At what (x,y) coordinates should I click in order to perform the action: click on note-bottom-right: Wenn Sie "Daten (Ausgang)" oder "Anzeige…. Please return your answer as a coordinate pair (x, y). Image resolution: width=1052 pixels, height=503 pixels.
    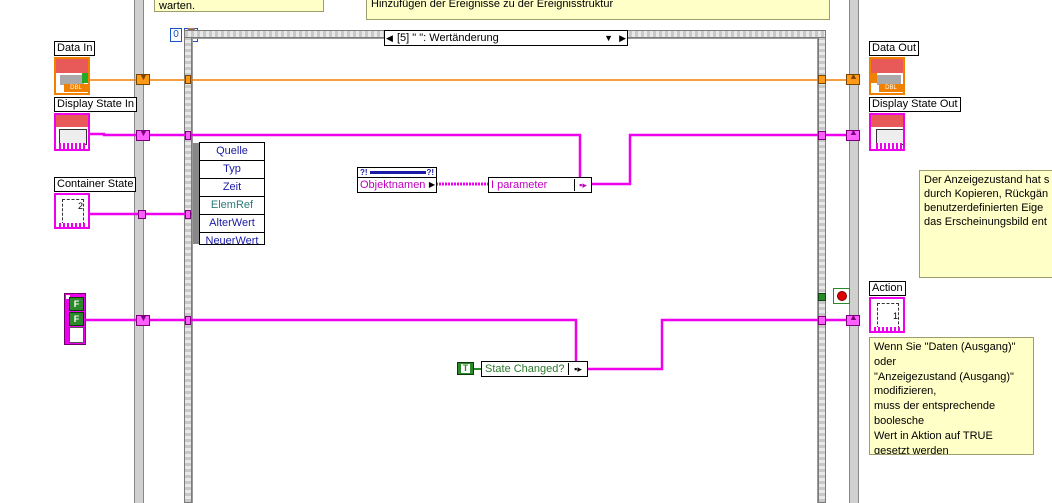
    Looking at the image, I should click on (951, 396).